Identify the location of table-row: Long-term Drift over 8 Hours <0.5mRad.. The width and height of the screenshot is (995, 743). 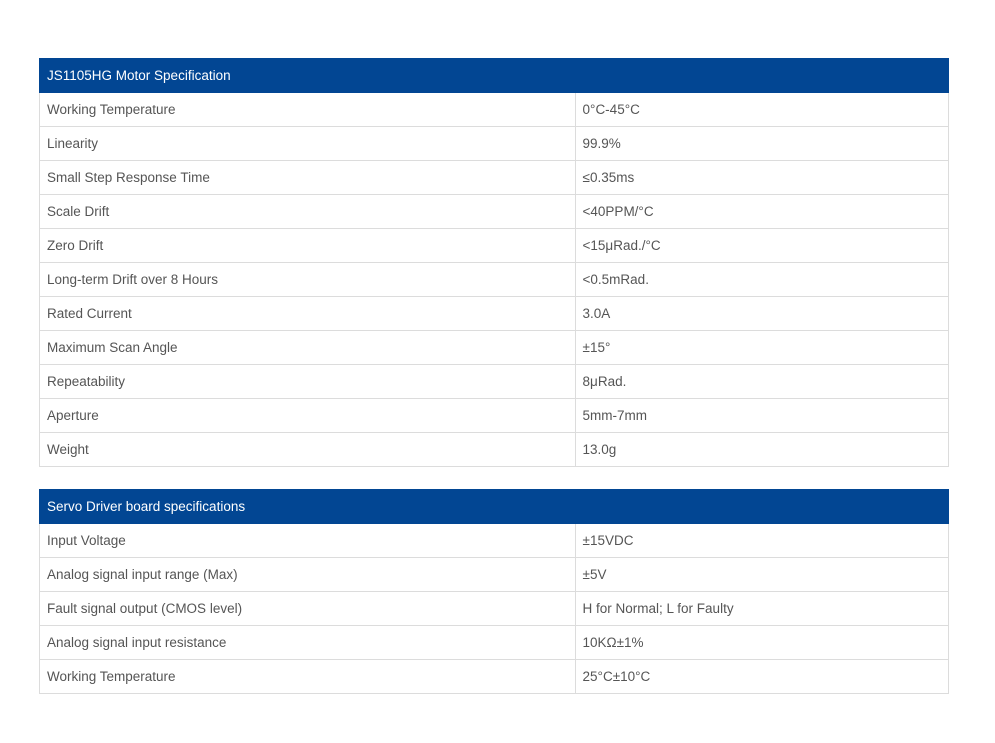
(494, 279).